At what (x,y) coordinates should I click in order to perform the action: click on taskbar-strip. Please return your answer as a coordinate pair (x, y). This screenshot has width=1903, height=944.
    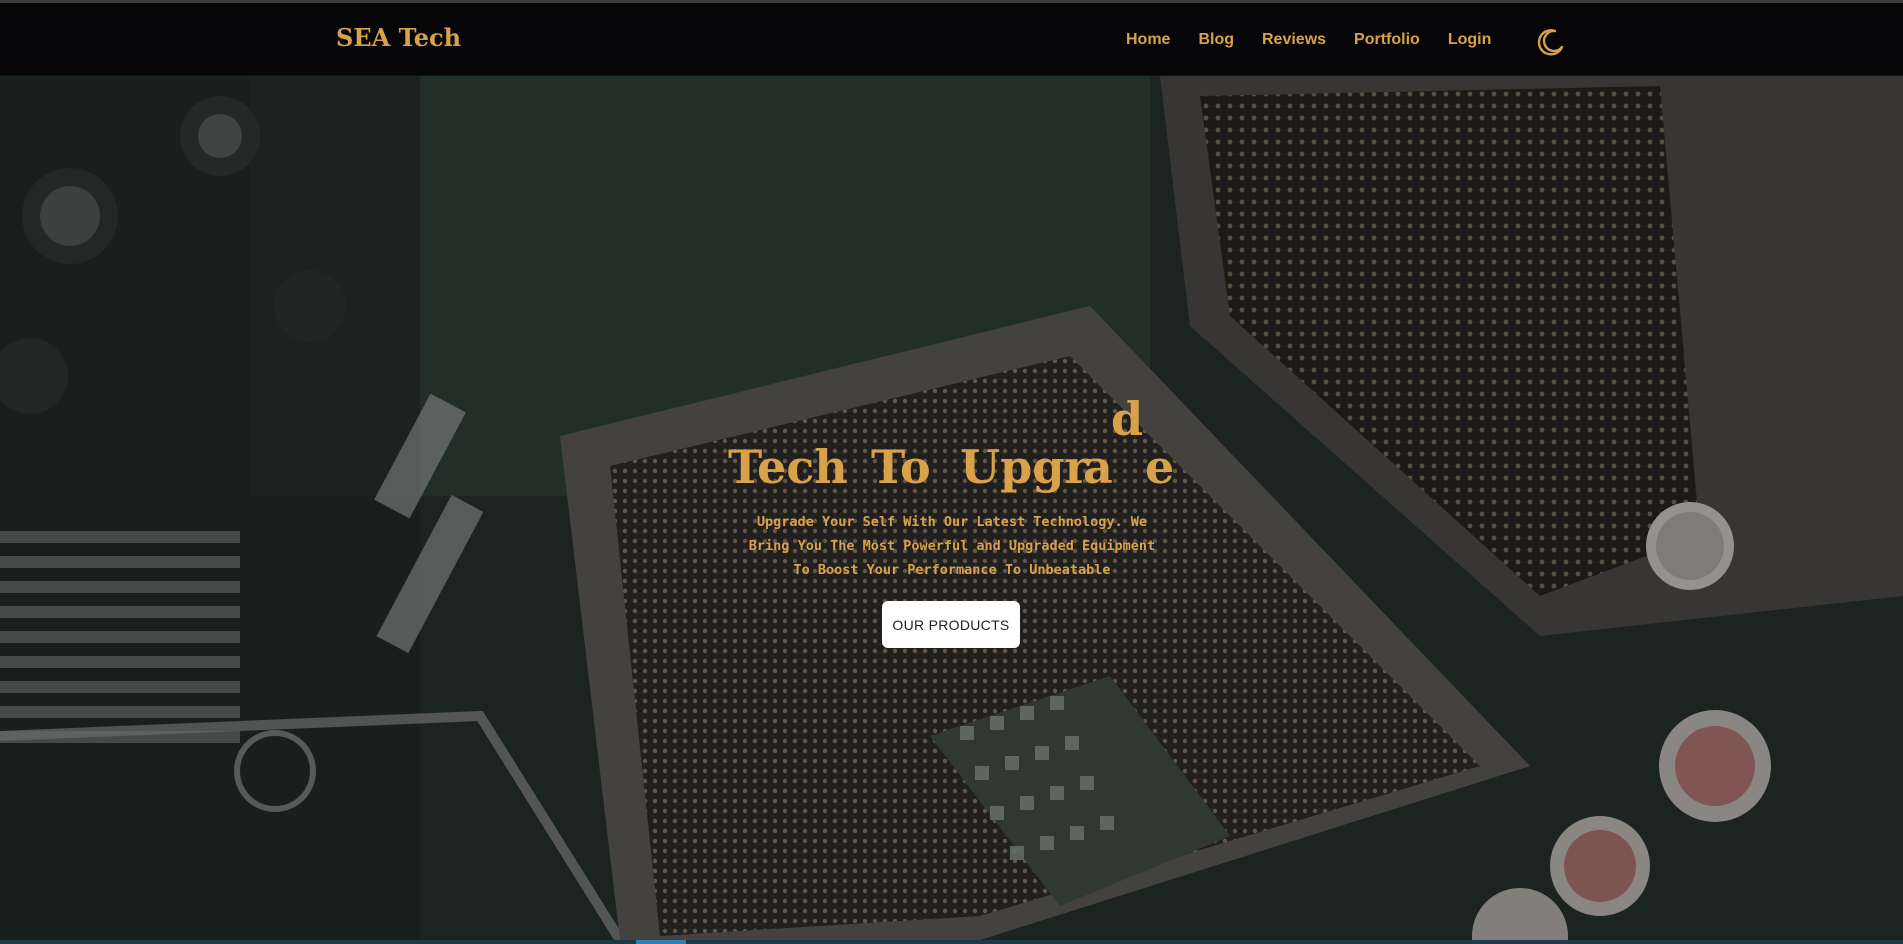
    Looking at the image, I should click on (951, 942).